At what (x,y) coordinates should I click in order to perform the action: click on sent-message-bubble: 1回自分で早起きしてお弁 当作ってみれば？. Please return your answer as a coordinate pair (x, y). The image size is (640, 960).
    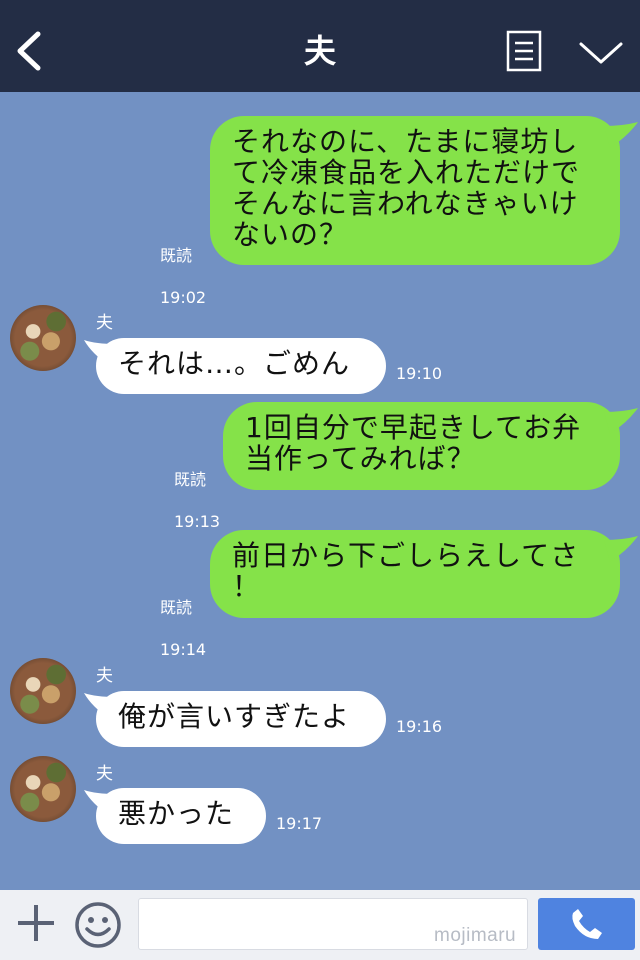
    Looking at the image, I should click on (421, 446).